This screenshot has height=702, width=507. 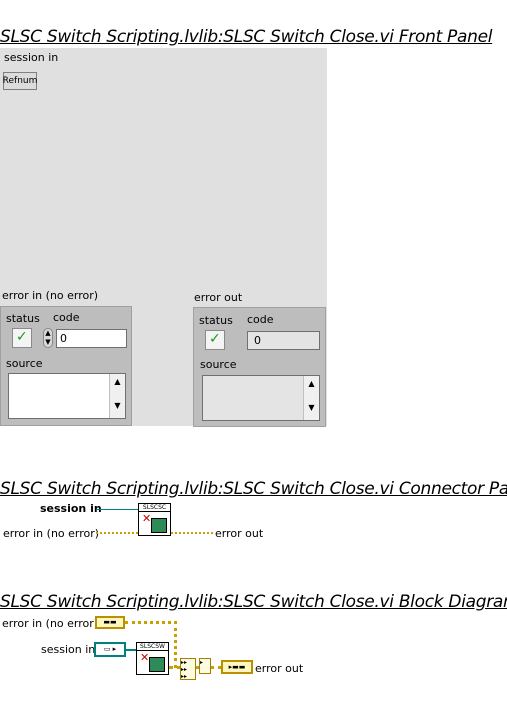 What do you see at coordinates (51, 533) in the screenshot?
I see `cp-error-in-label: error in (no error)` at bounding box center [51, 533].